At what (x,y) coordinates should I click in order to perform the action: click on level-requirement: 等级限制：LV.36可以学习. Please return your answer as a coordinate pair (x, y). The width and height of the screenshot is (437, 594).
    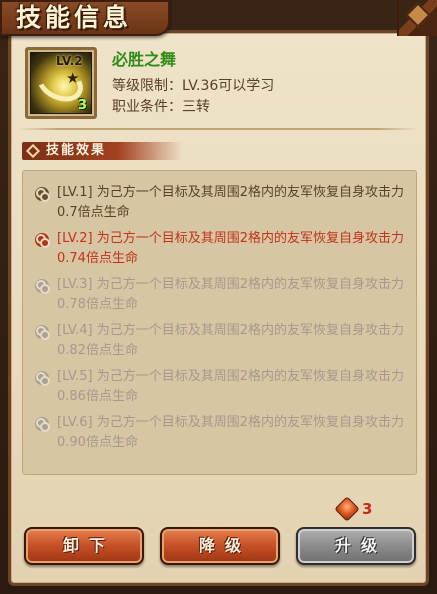
    Looking at the image, I should click on (193, 86).